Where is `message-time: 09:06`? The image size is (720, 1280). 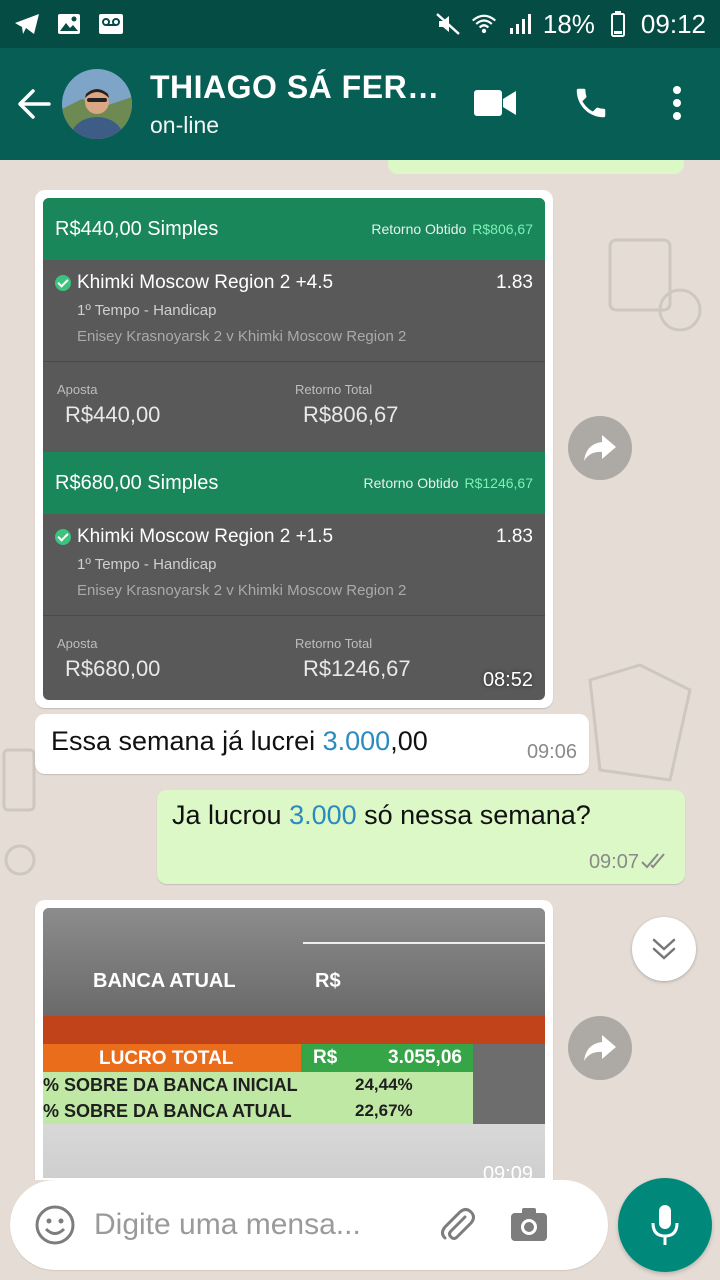
message-time: 09:06 is located at coordinates (551, 752).